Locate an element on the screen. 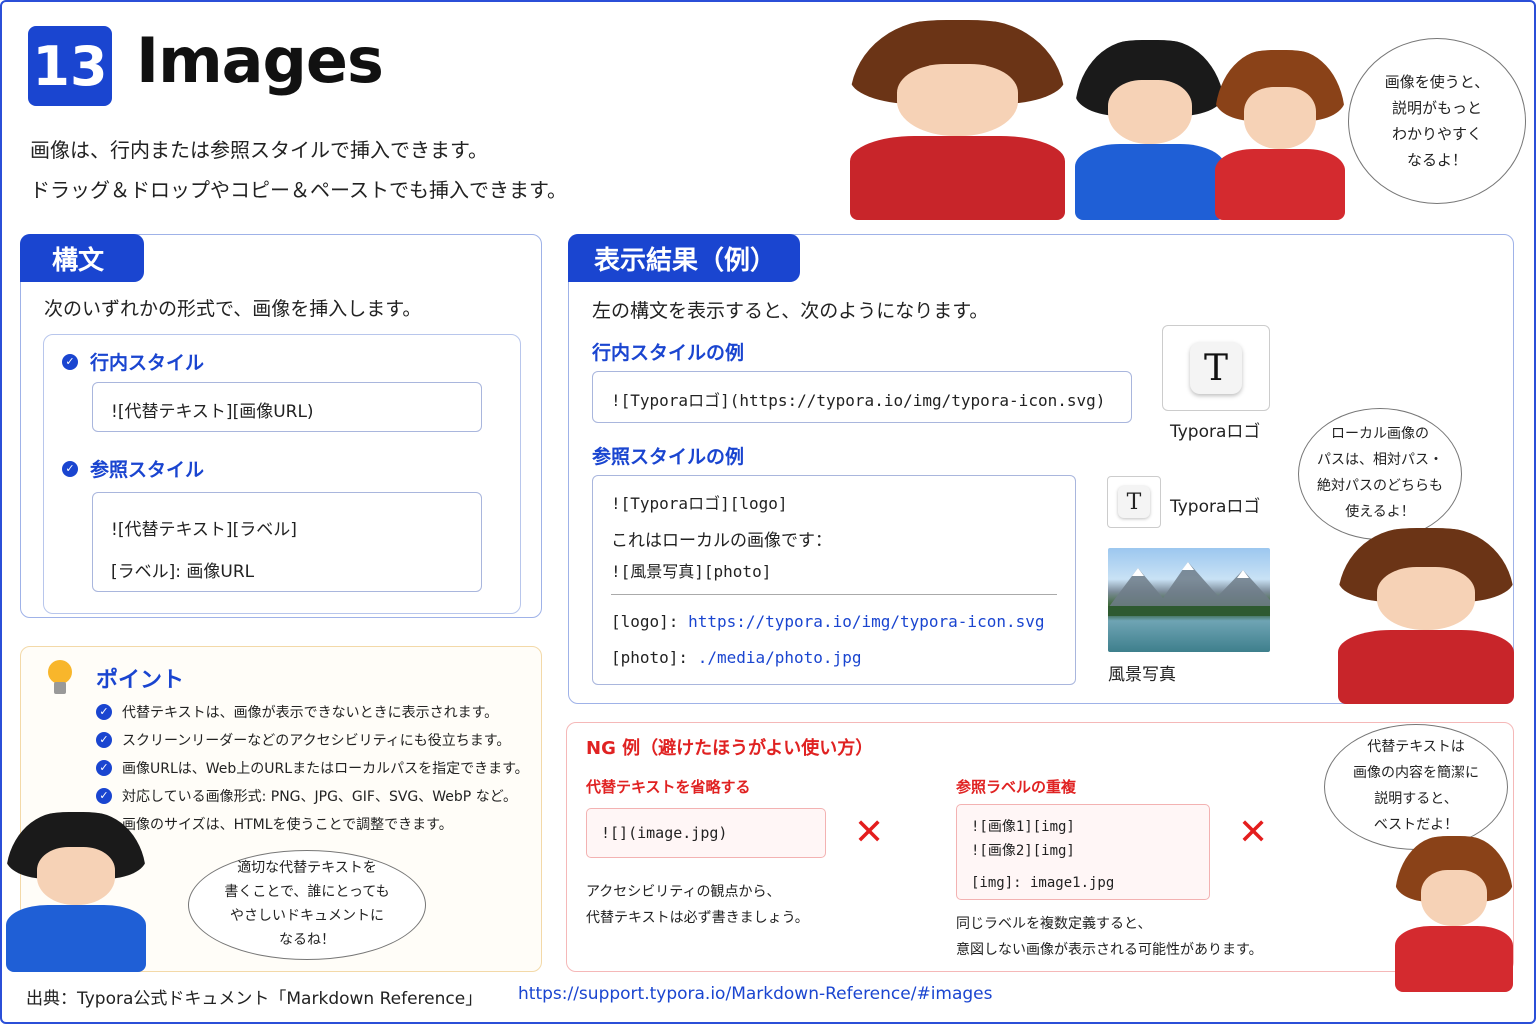  ng-left-code: ![](image.jpg) is located at coordinates (706, 833).